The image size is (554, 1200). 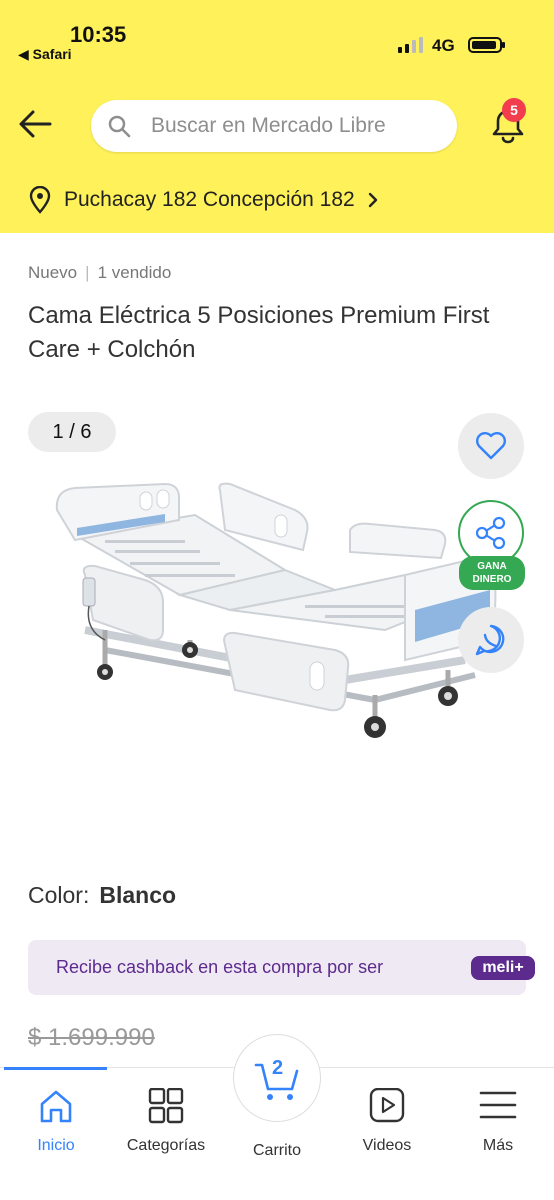 I want to click on location-pin-icon, so click(x=40, y=200).